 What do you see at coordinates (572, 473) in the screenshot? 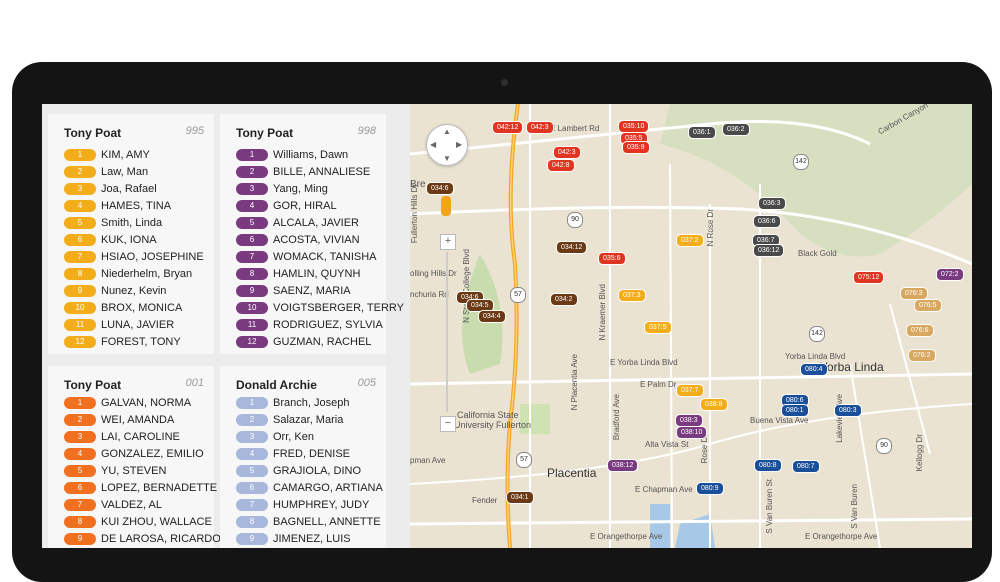
I see `city-label: Placentia` at bounding box center [572, 473].